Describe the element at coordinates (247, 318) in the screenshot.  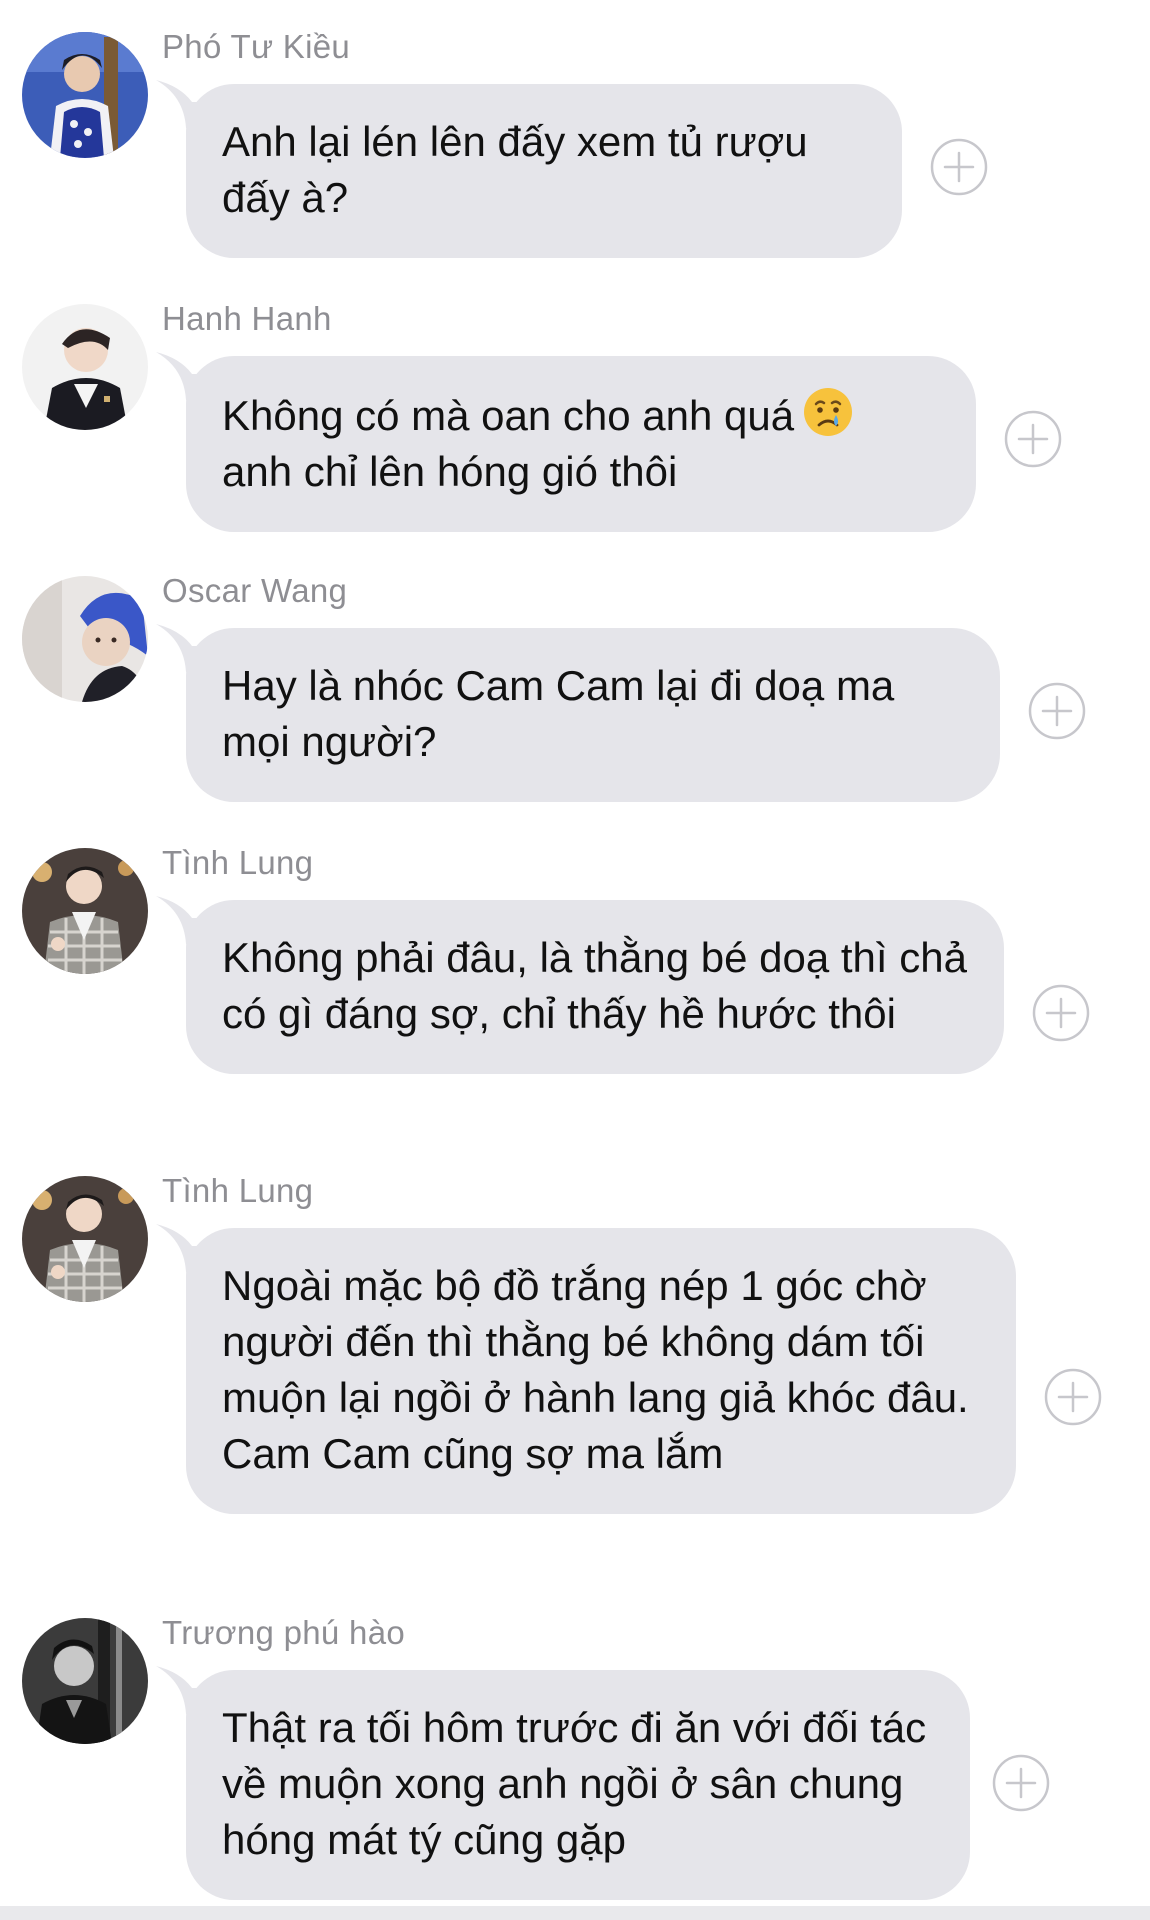
I see `sender-name: Hanh Hanh` at that location.